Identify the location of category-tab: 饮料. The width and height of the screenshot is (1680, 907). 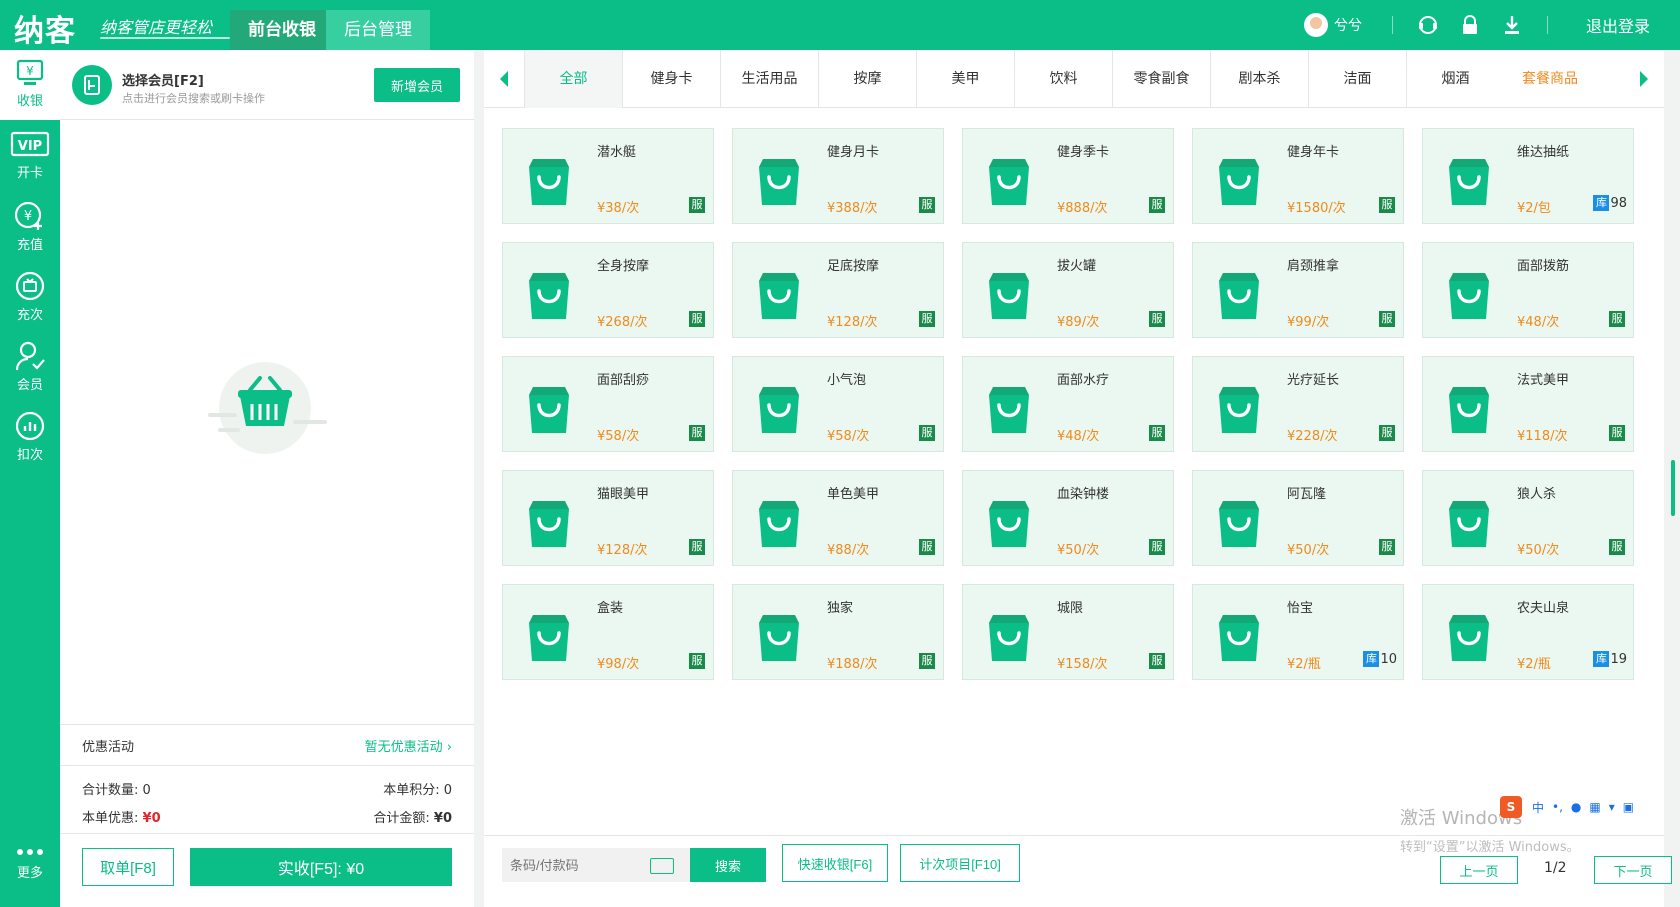
(1063, 79).